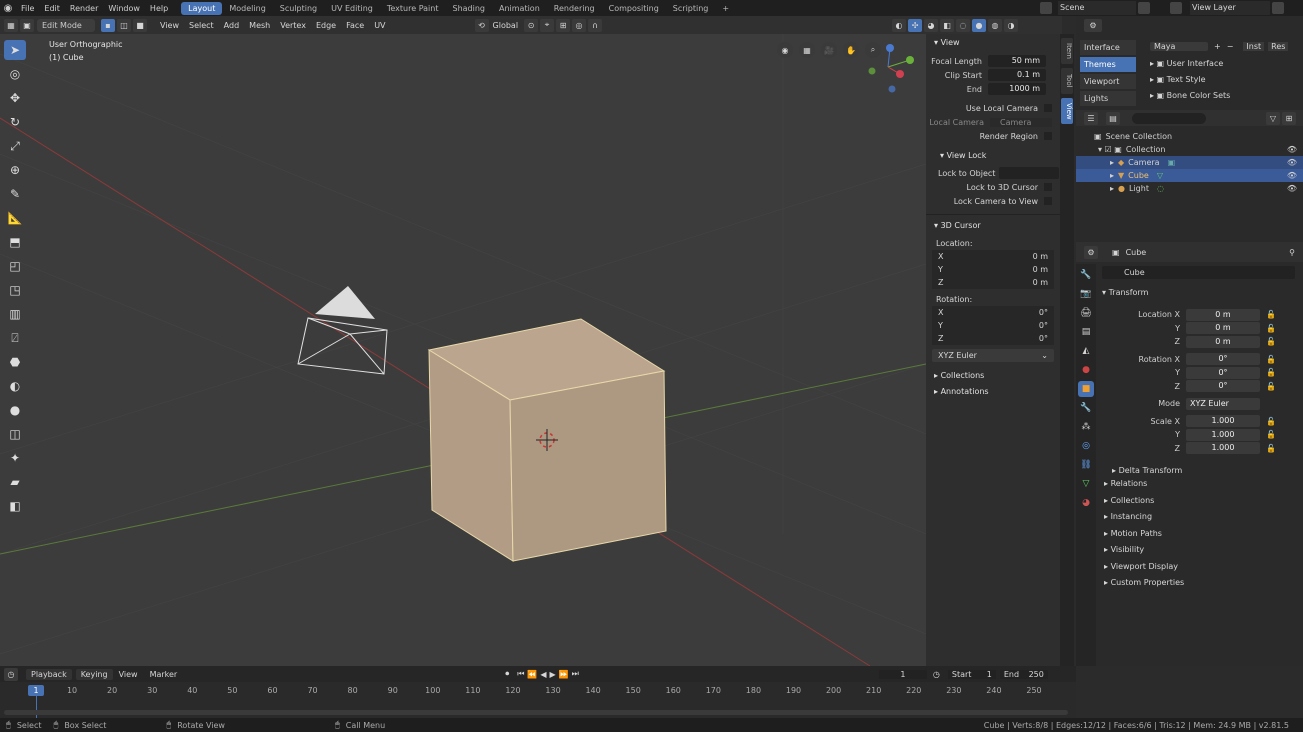 The height and width of the screenshot is (732, 1303). Describe the element at coordinates (971, 674) in the screenshot. I see `start-frame-field: Start 1` at that location.